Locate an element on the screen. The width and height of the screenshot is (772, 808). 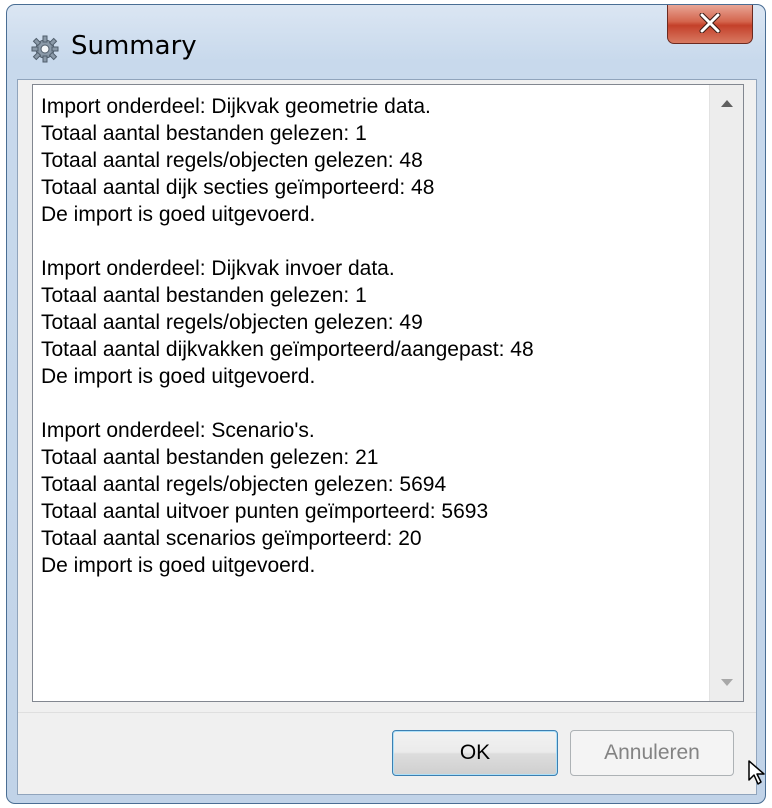
scroll-up-icon is located at coordinates (727, 103).